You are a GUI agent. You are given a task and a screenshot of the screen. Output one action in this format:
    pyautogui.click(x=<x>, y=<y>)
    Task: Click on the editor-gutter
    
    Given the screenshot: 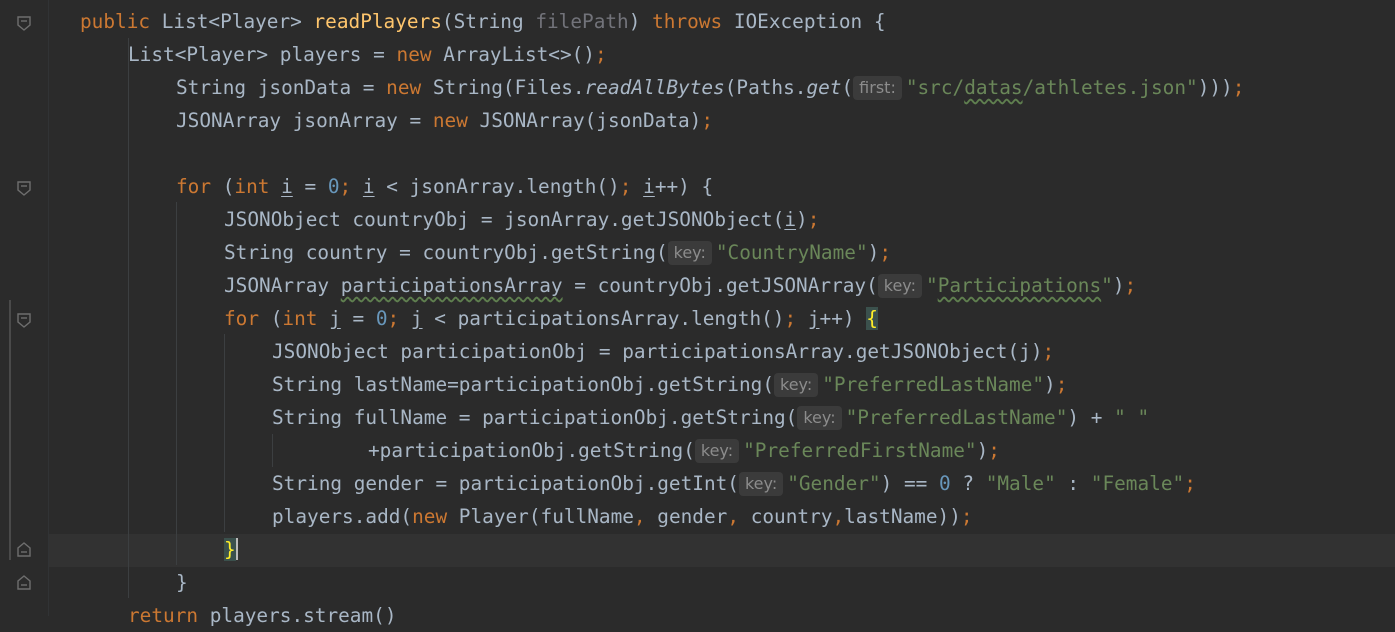 What is the action you would take?
    pyautogui.click(x=24, y=308)
    